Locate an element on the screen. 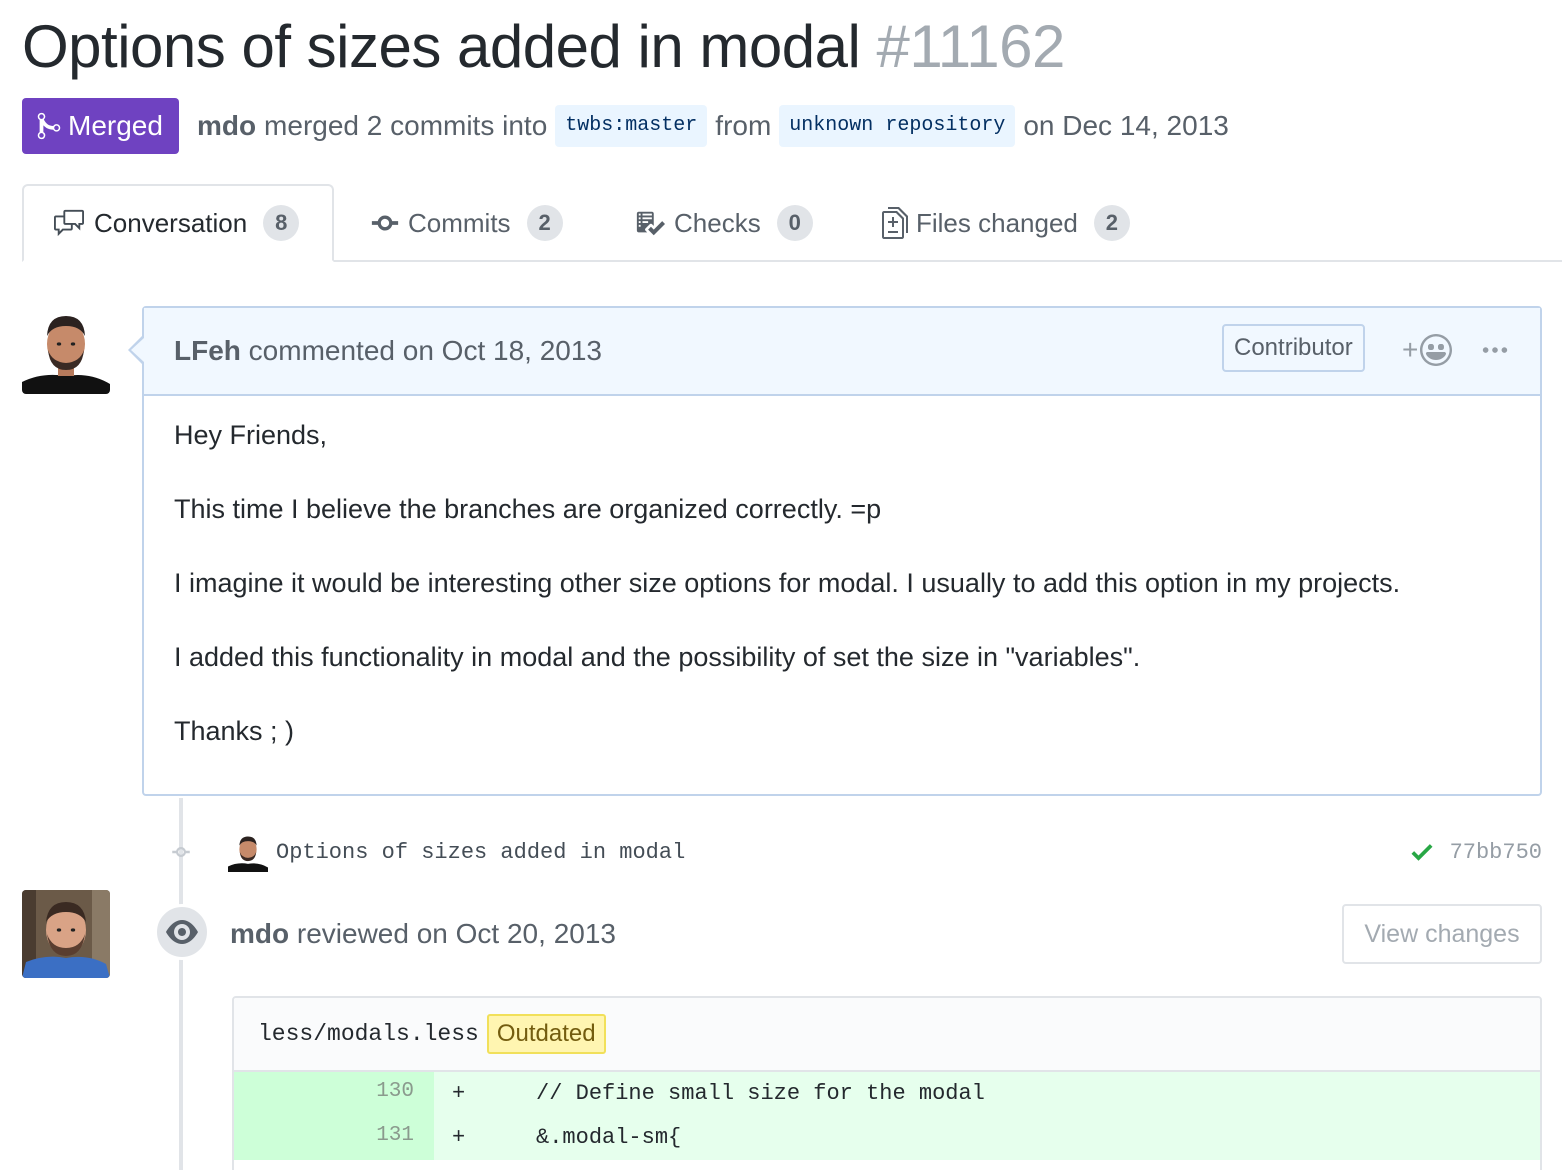 The image size is (1562, 1170). eye-icon is located at coordinates (182, 932).